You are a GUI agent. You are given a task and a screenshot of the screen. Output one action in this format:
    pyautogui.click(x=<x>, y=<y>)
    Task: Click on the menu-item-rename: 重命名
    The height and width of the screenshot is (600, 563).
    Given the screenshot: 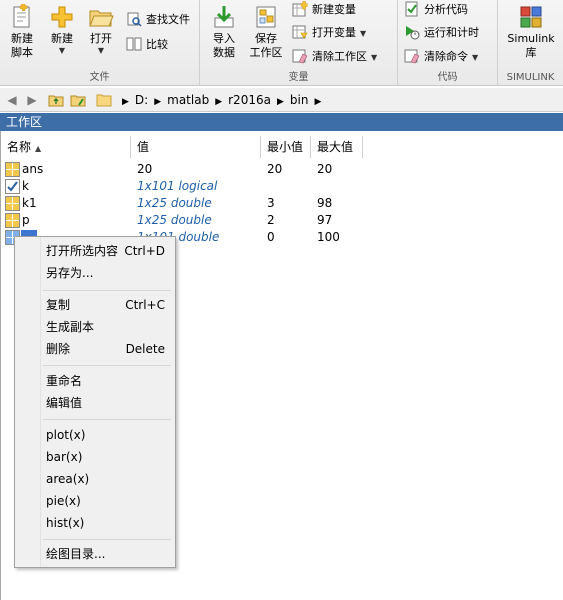 What is the action you would take?
    pyautogui.click(x=95, y=381)
    